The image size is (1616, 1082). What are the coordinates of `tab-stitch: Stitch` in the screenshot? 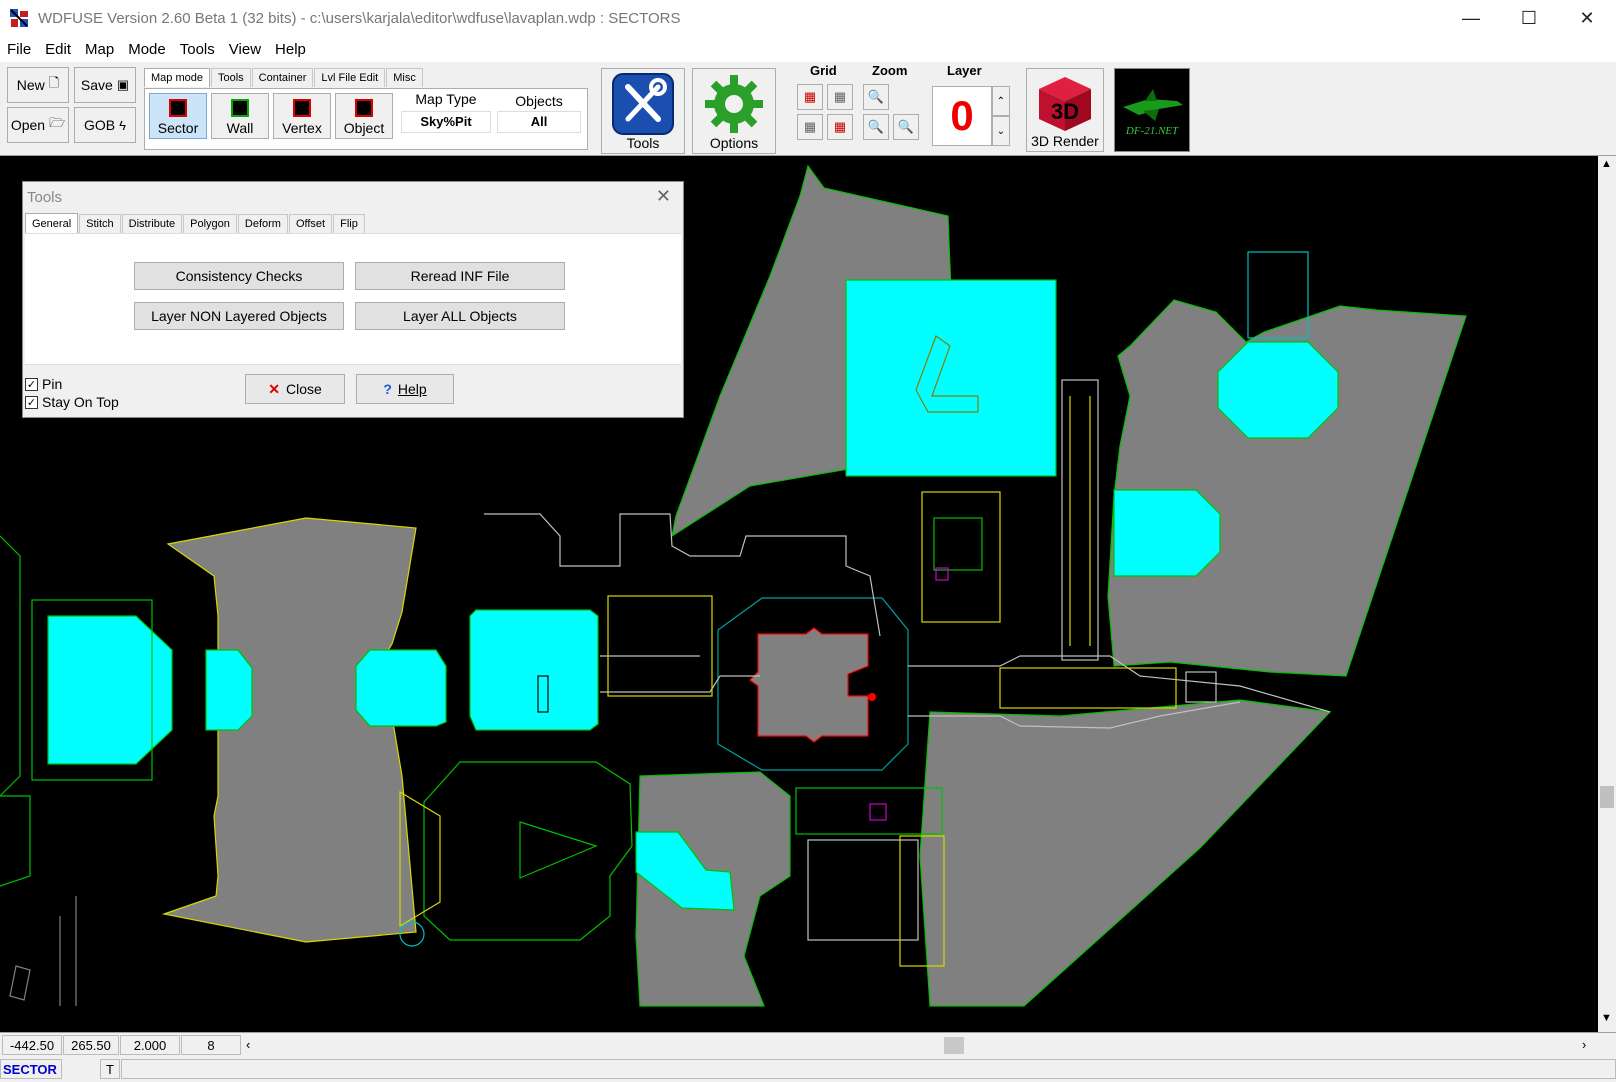 It's located at (100, 223).